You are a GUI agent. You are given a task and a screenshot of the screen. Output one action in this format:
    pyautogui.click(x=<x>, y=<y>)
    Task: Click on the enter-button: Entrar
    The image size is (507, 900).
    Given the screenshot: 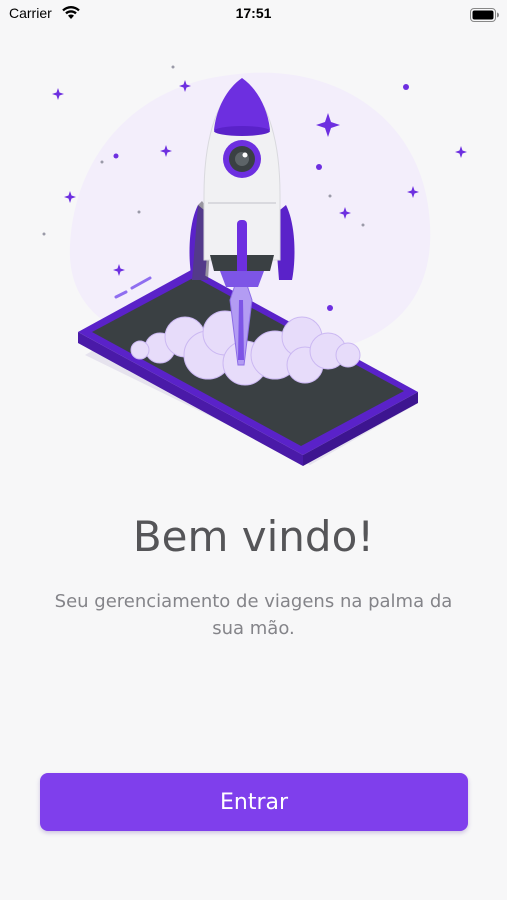 What is the action you would take?
    pyautogui.click(x=254, y=802)
    